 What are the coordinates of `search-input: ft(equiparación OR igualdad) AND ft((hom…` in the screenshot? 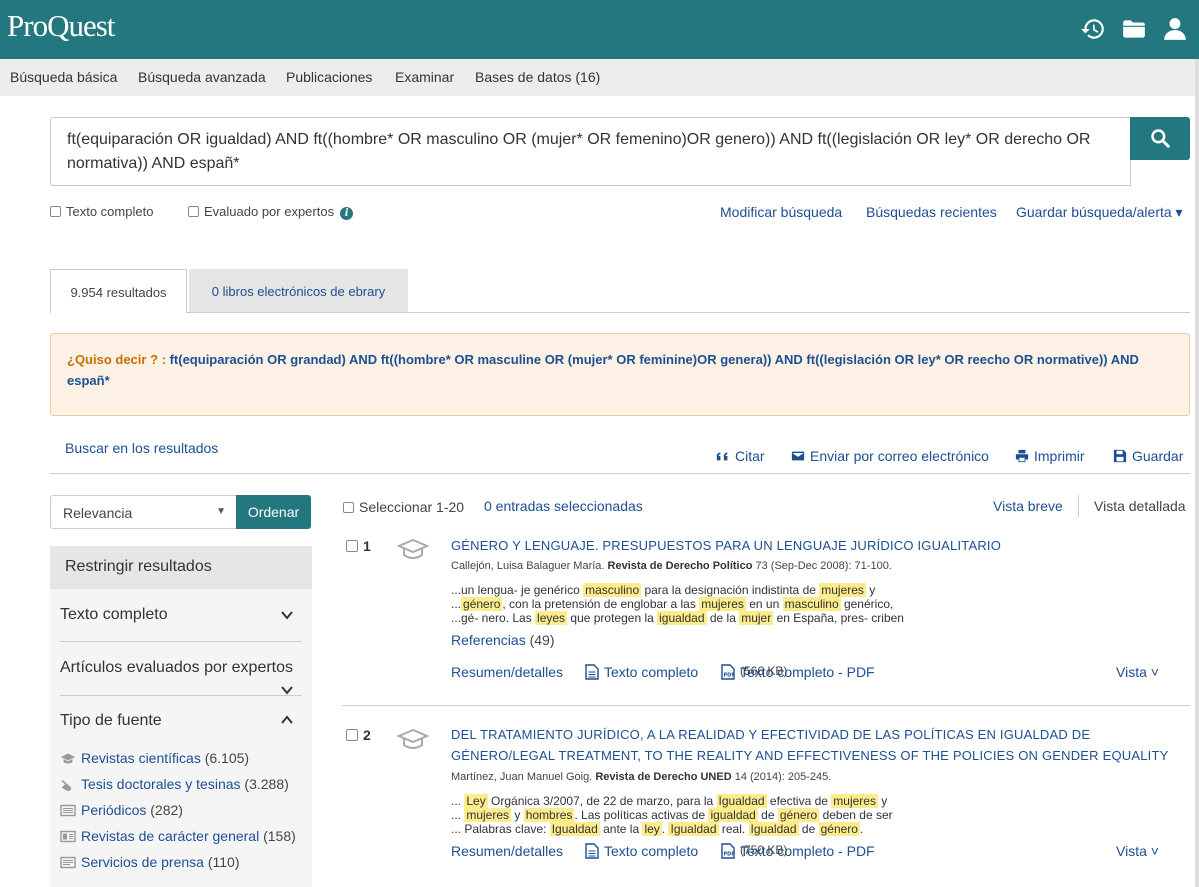 It's located at (590, 151).